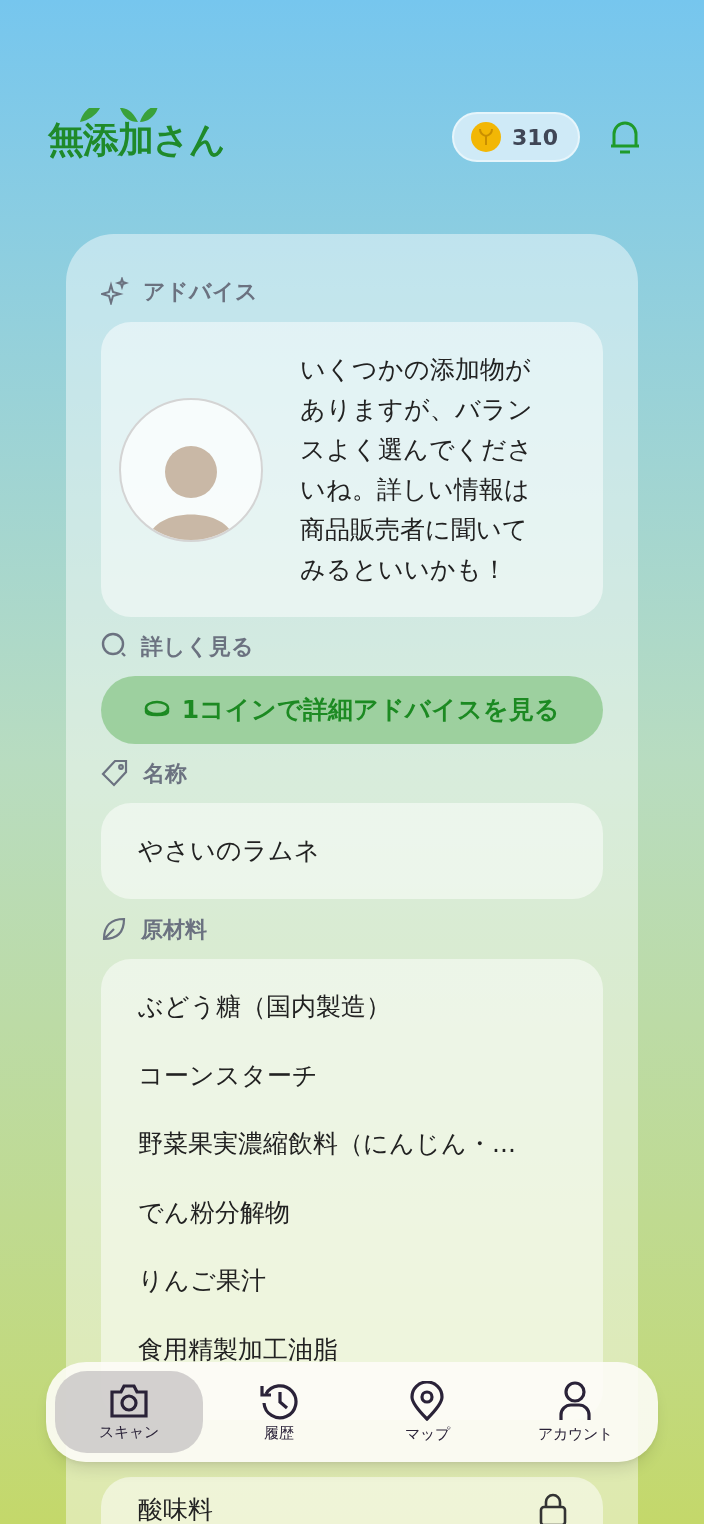 This screenshot has height=1524, width=704. I want to click on ingredient-item: りんご果汁, so click(202, 1281).